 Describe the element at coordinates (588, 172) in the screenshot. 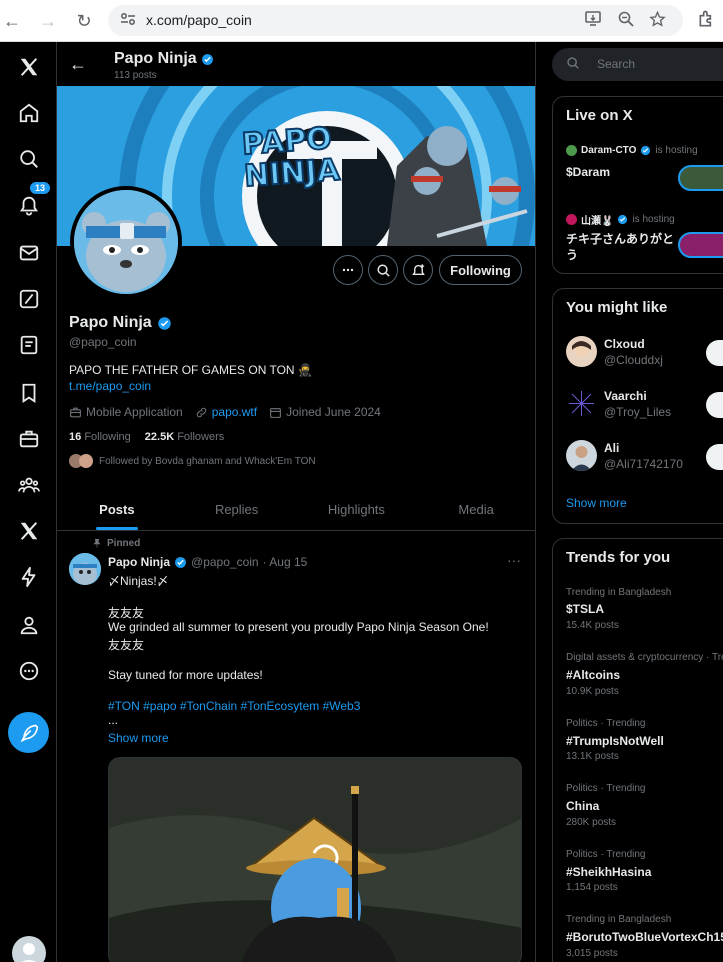

I see `live-space-title: $Daram` at that location.